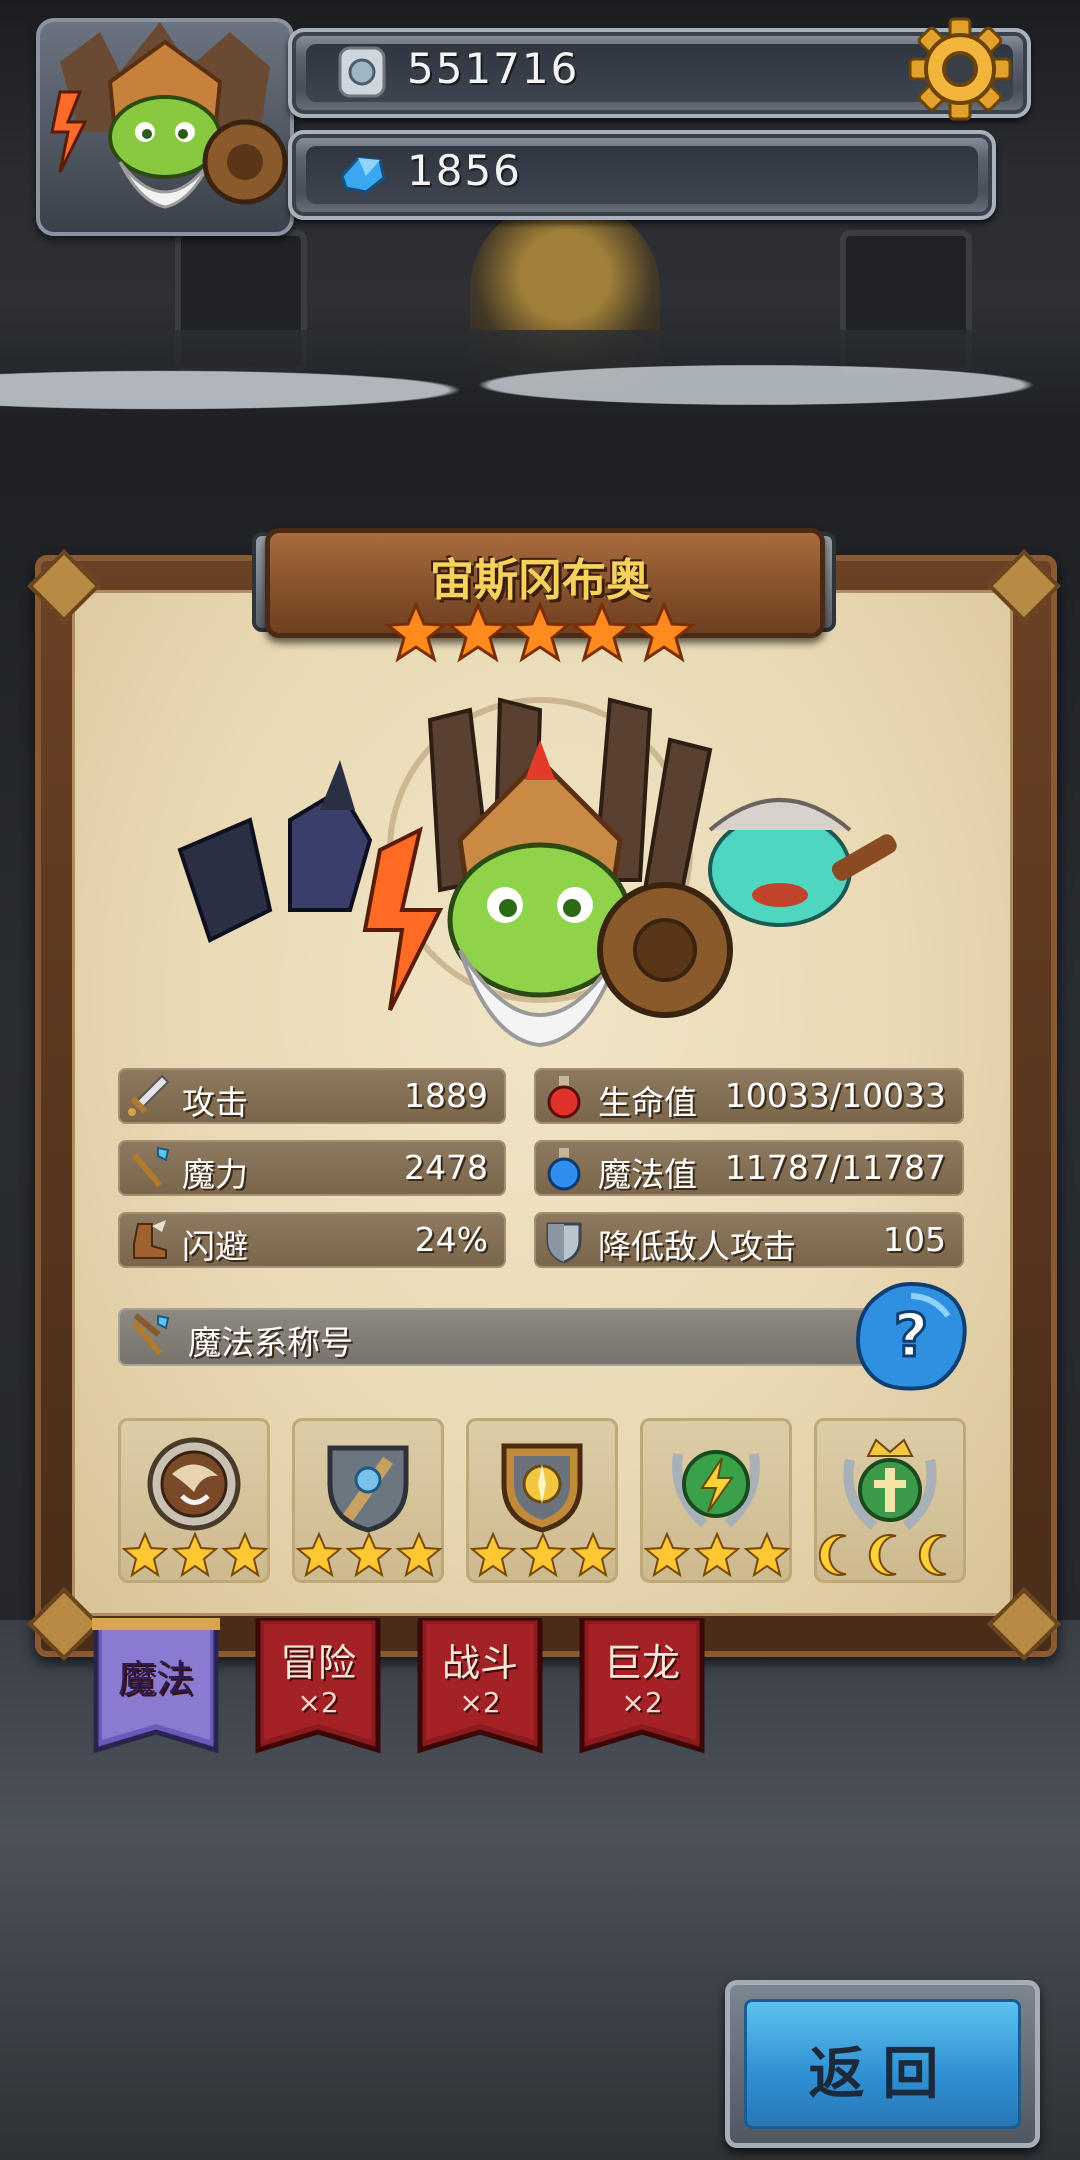 The image size is (1080, 2160). Describe the element at coordinates (149, 1095) in the screenshot. I see `sword-icon` at that location.